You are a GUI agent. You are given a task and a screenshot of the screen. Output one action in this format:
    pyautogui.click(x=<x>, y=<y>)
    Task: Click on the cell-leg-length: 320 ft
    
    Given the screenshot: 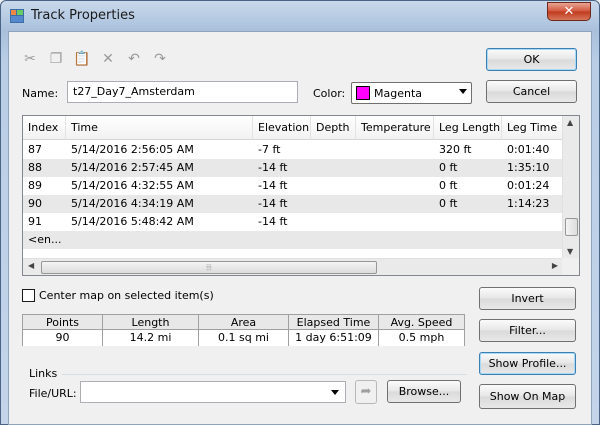 What is the action you would take?
    pyautogui.click(x=455, y=149)
    